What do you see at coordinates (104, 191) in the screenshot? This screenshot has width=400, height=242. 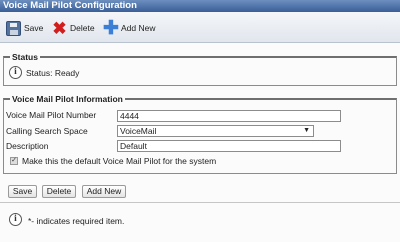 I see `bottom-add-new-button: Add New` at bounding box center [104, 191].